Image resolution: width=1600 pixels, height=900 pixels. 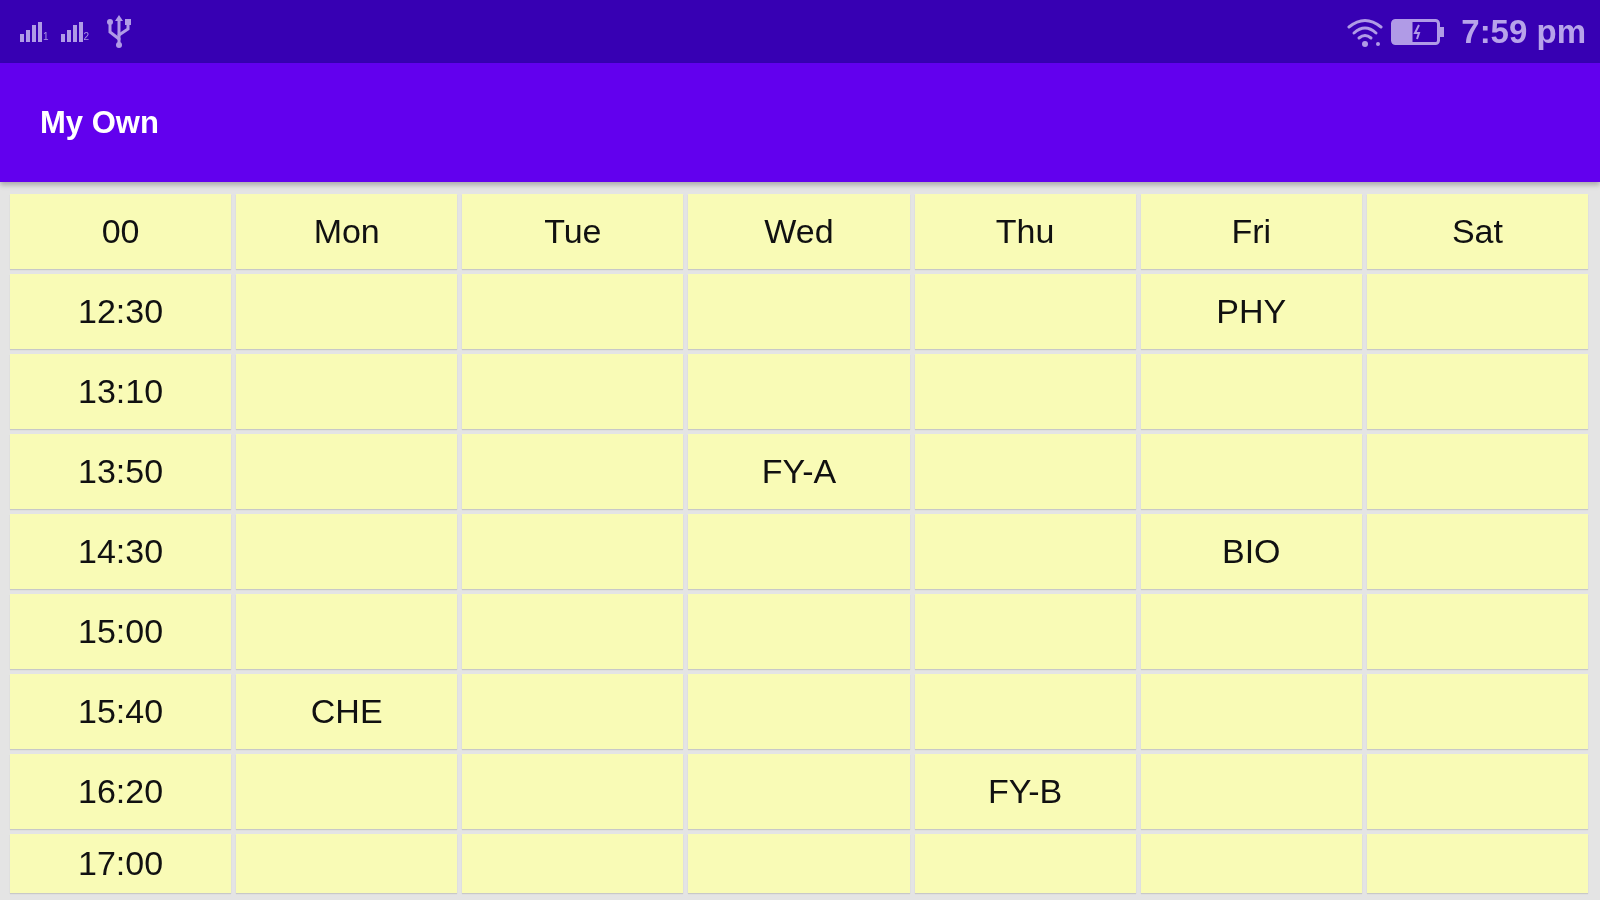 What do you see at coordinates (121, 391) in the screenshot?
I see `time-cell: 13:10` at bounding box center [121, 391].